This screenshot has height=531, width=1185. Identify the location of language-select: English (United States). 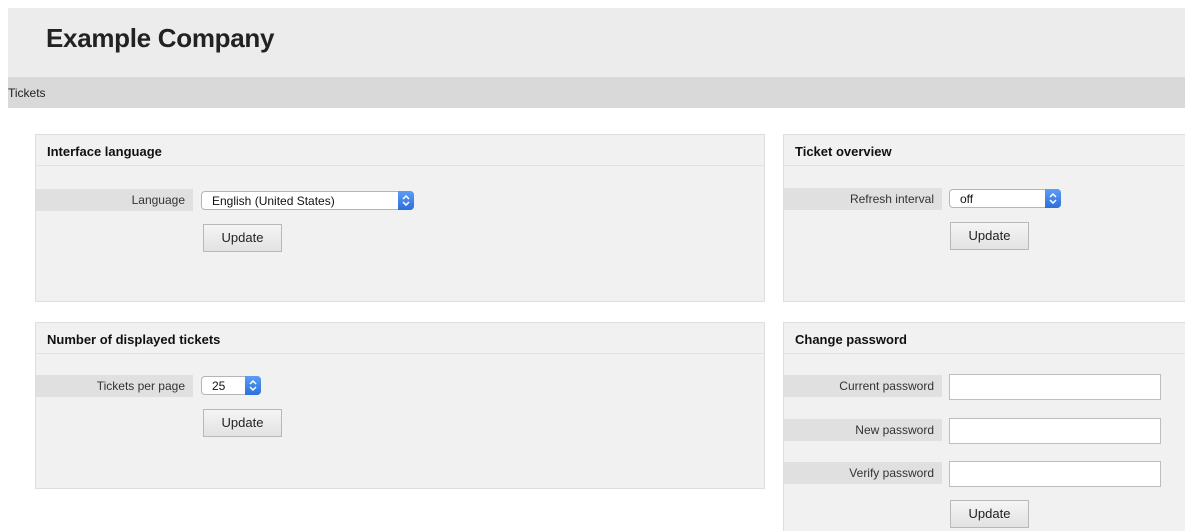
(307, 200).